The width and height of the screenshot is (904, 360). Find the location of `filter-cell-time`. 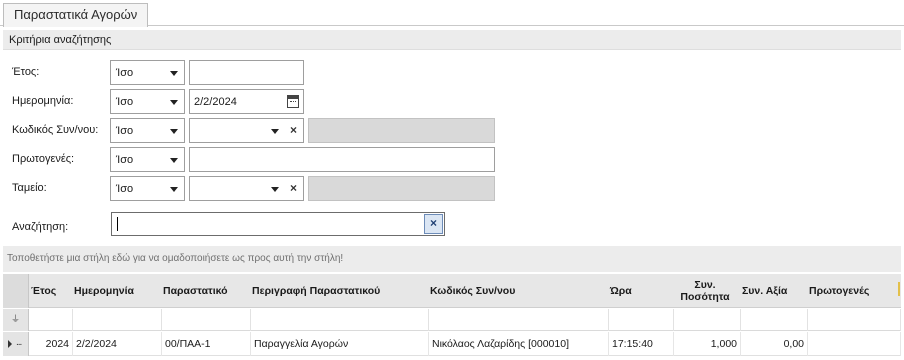

filter-cell-time is located at coordinates (641, 320).